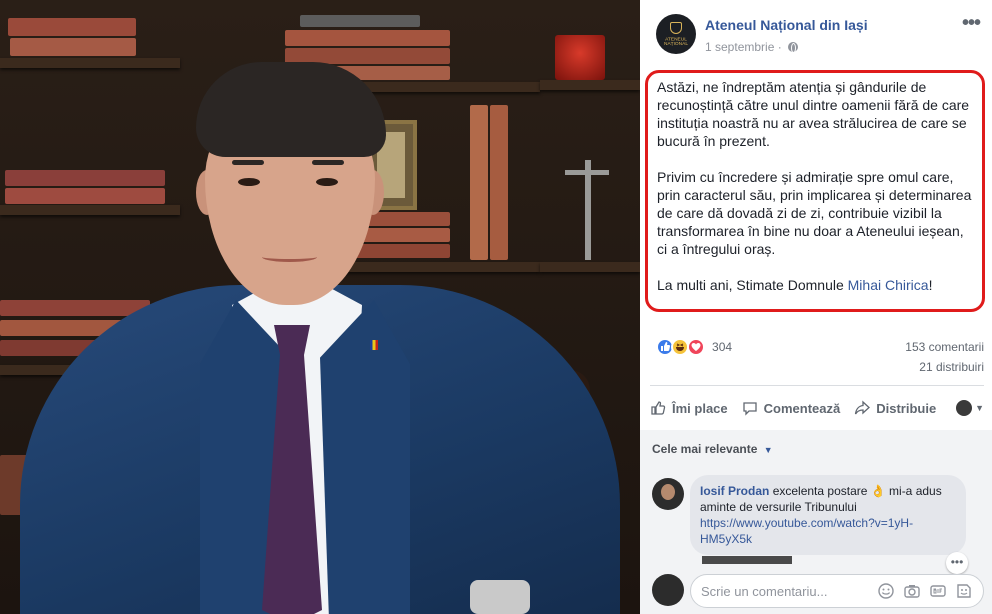  What do you see at coordinates (817, 385) in the screenshot?
I see `divider` at bounding box center [817, 385].